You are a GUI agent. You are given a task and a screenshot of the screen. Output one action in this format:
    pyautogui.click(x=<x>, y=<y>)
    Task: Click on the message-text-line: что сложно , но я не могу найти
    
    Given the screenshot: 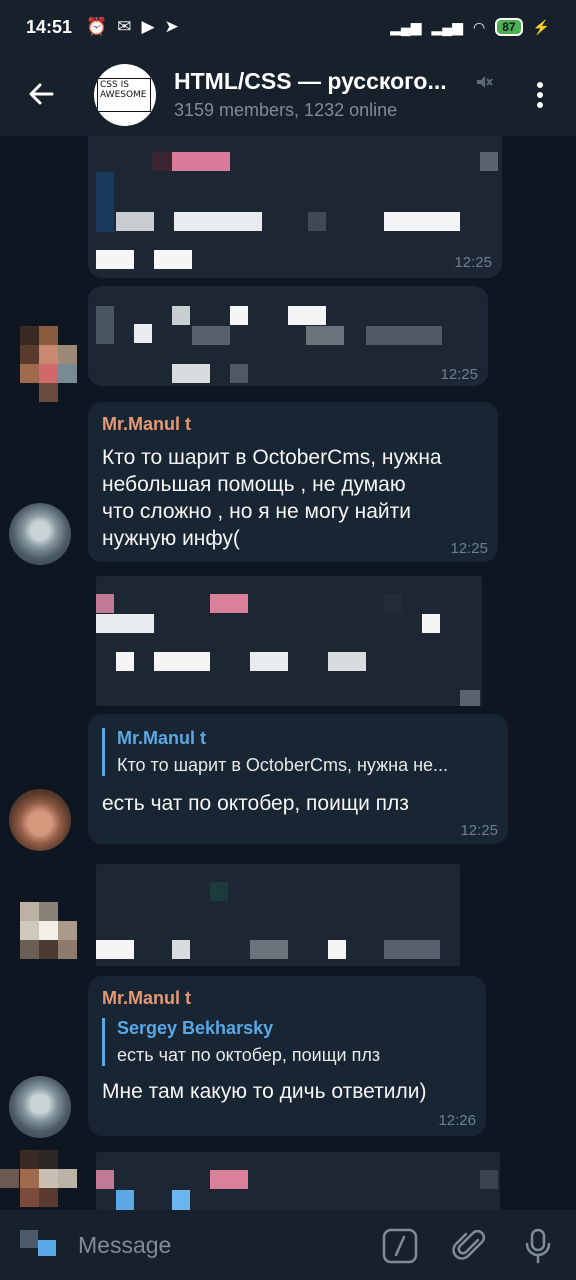 What is the action you would take?
    pyautogui.click(x=256, y=511)
    